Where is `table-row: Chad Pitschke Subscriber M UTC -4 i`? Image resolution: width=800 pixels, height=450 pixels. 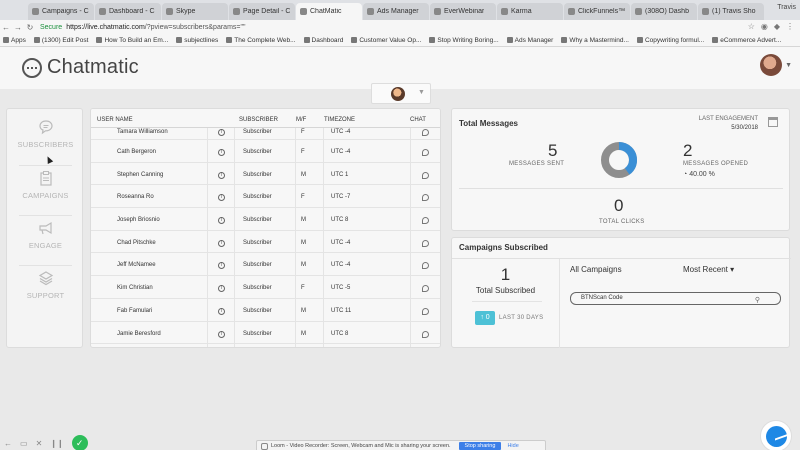 table-row: Chad Pitschke Subscriber M UTC -4 i is located at coordinates (265, 242).